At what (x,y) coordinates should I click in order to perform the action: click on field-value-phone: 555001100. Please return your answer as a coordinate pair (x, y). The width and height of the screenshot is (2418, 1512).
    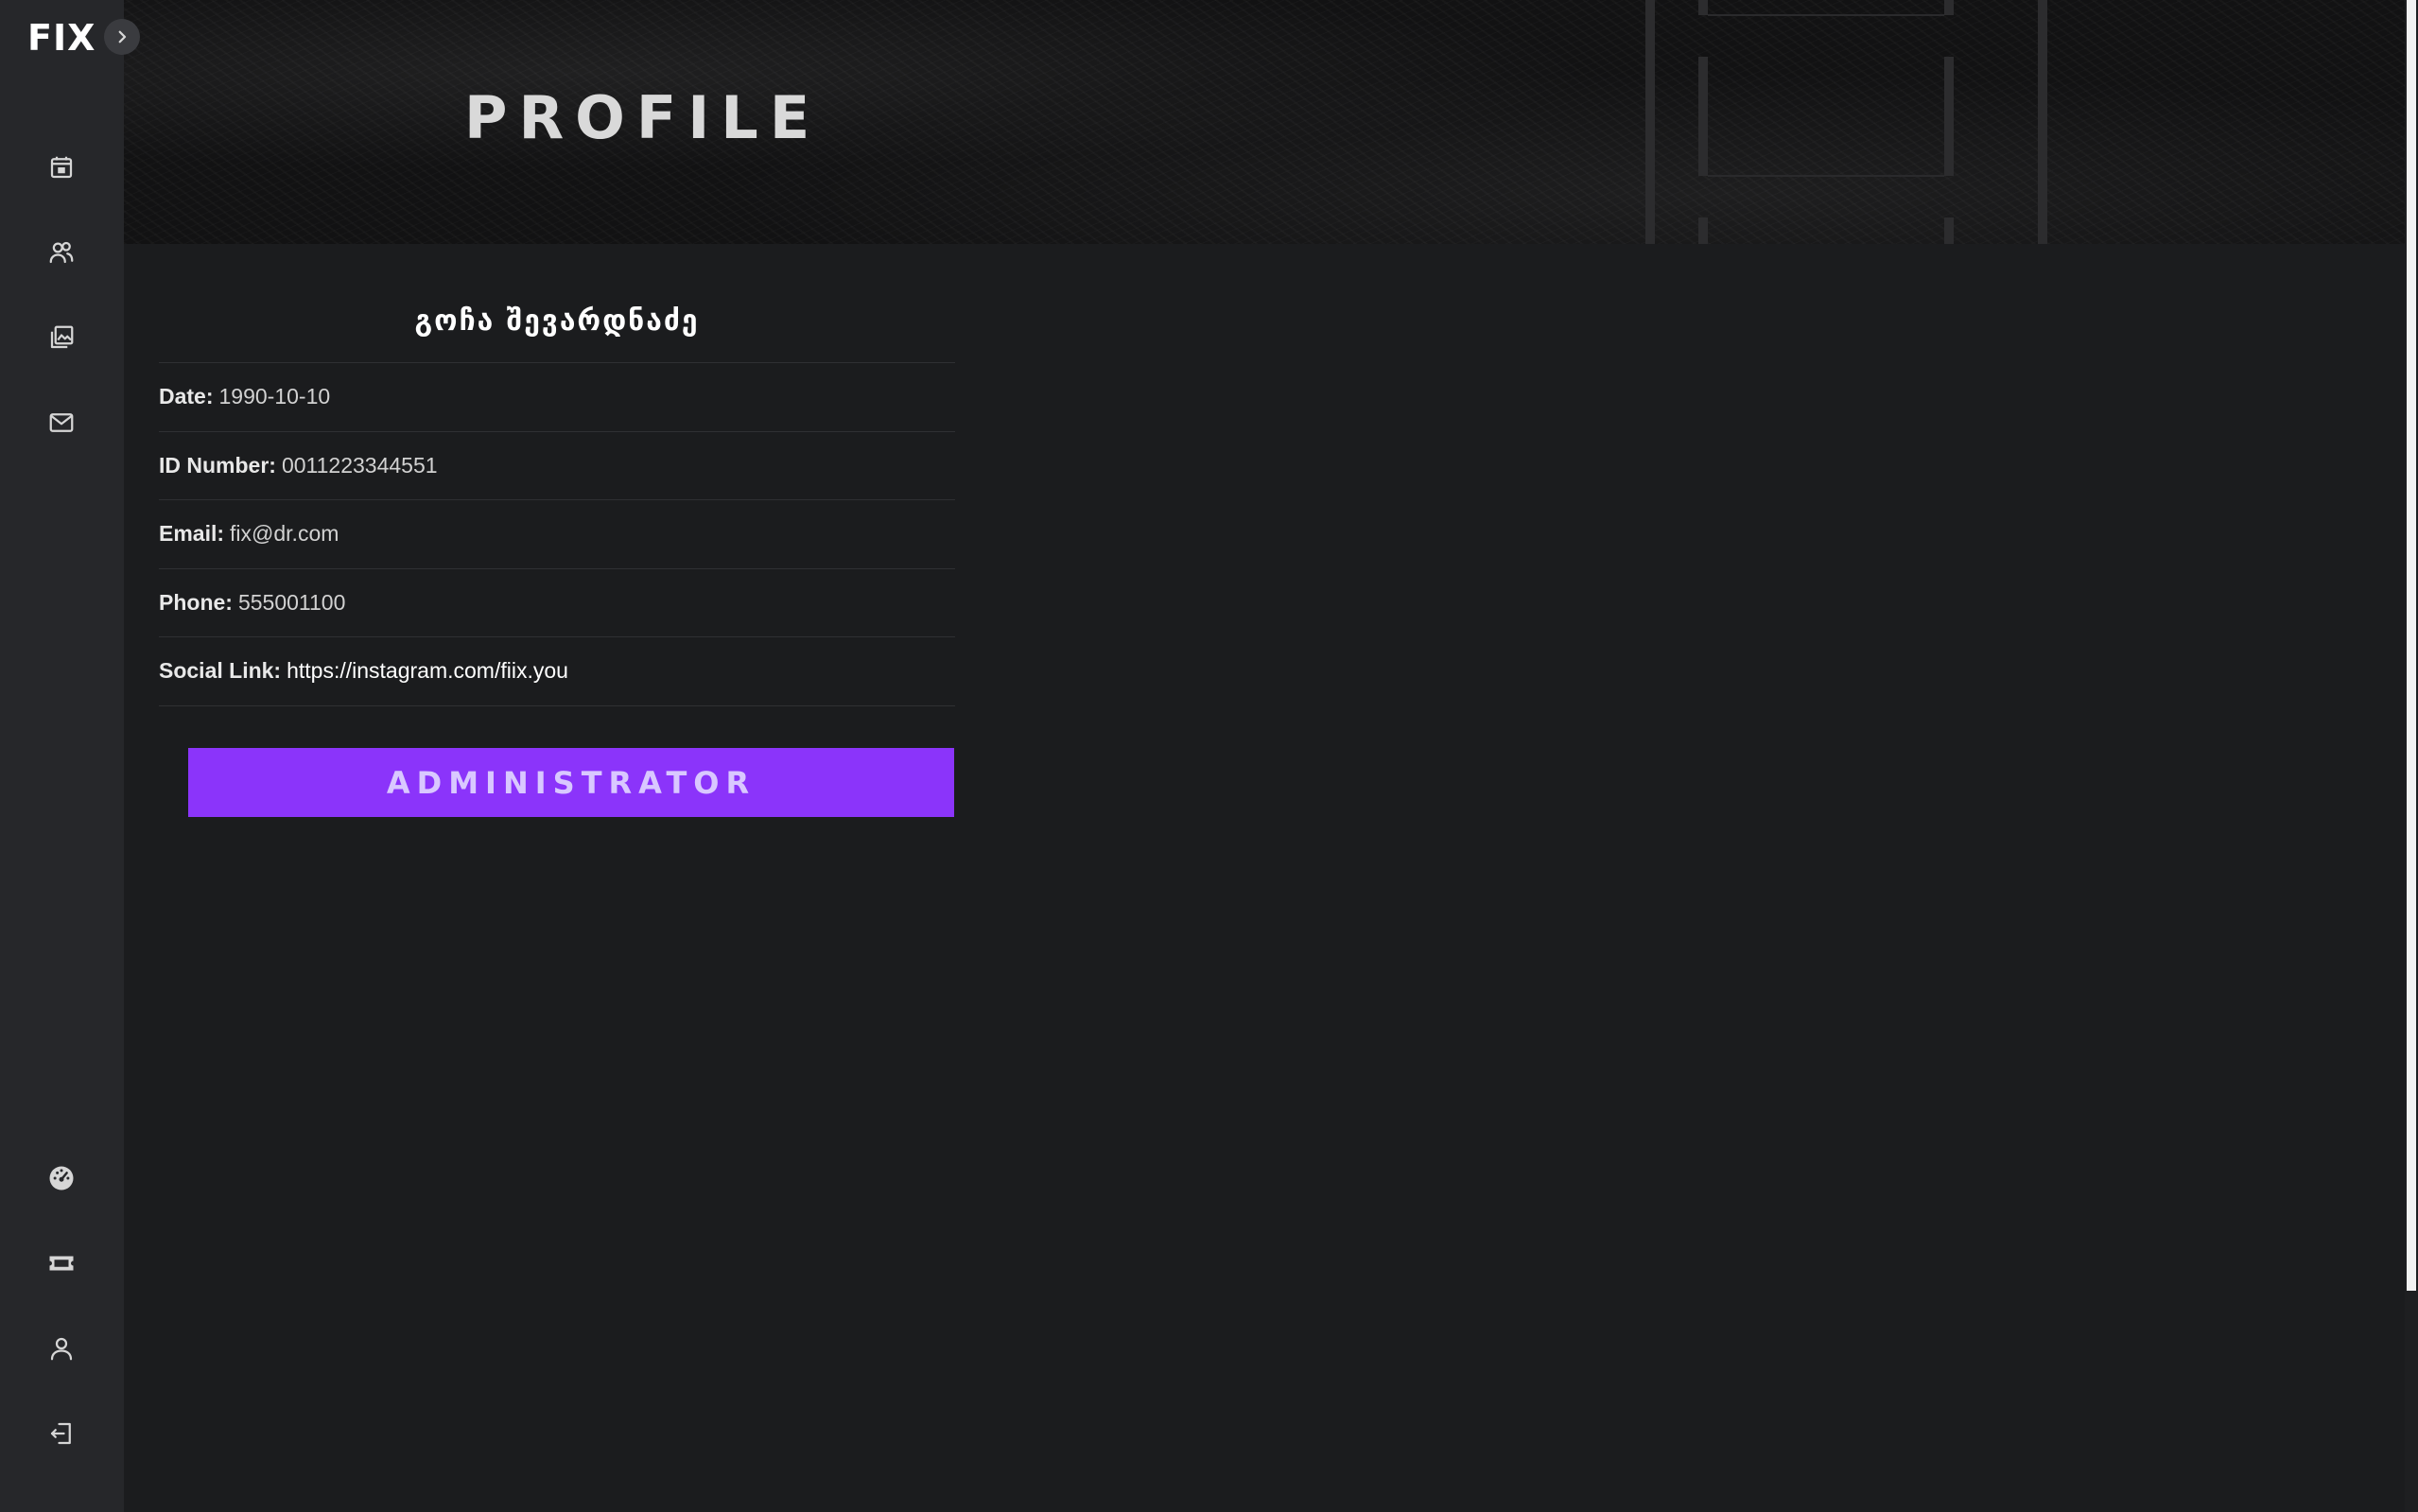
    Looking at the image, I should click on (291, 602).